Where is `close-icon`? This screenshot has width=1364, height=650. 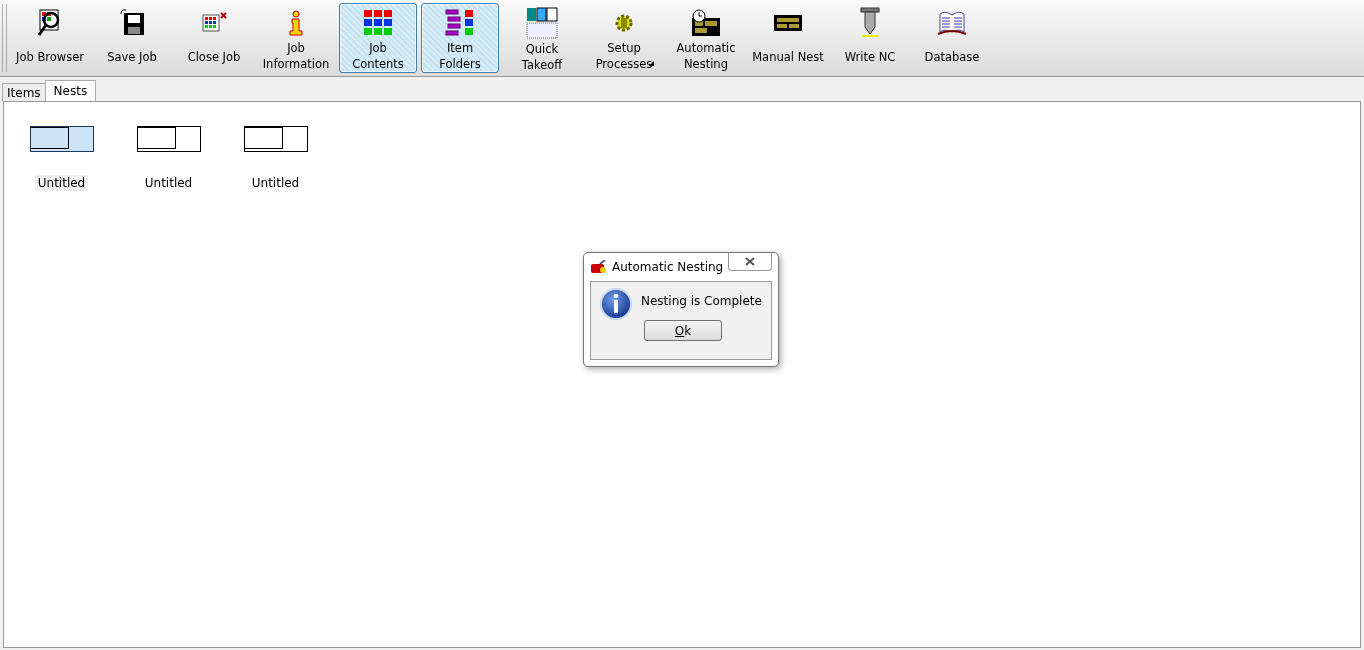
close-icon is located at coordinates (750, 261).